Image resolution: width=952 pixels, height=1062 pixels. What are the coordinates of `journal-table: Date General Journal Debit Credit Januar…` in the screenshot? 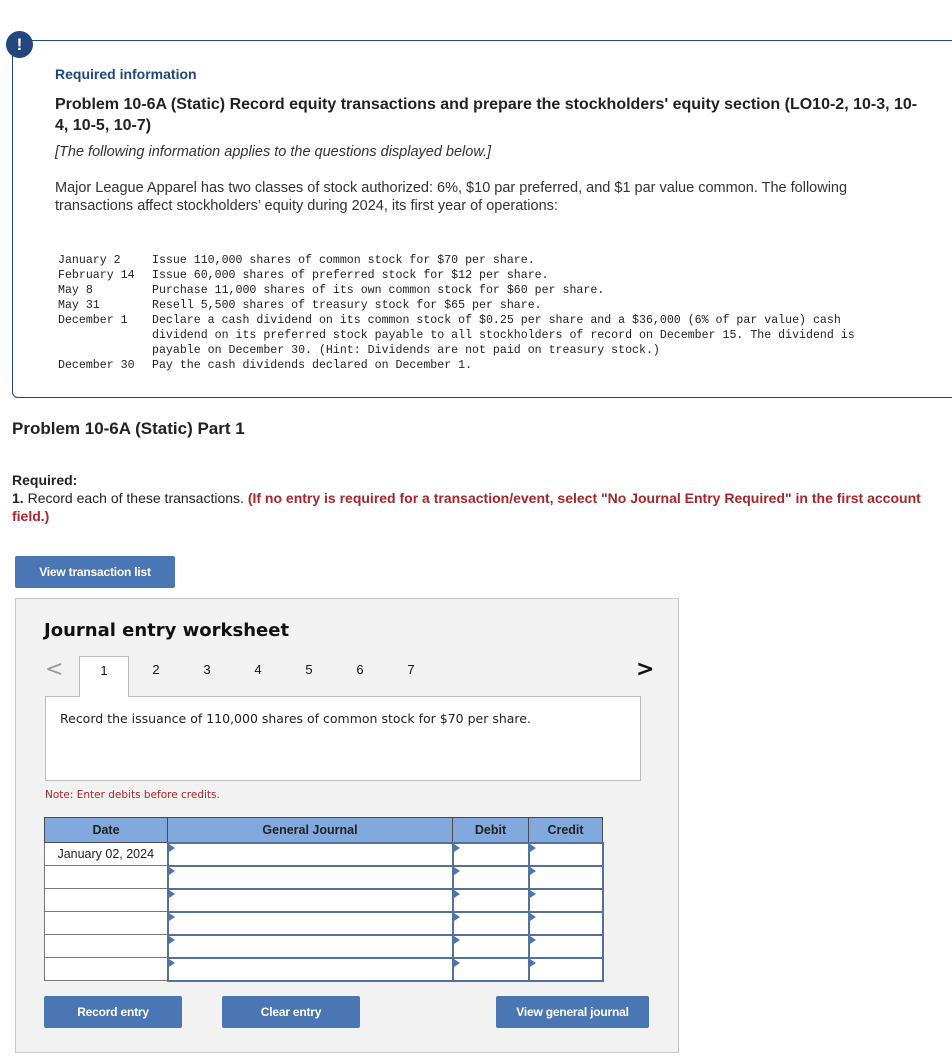 It's located at (324, 899).